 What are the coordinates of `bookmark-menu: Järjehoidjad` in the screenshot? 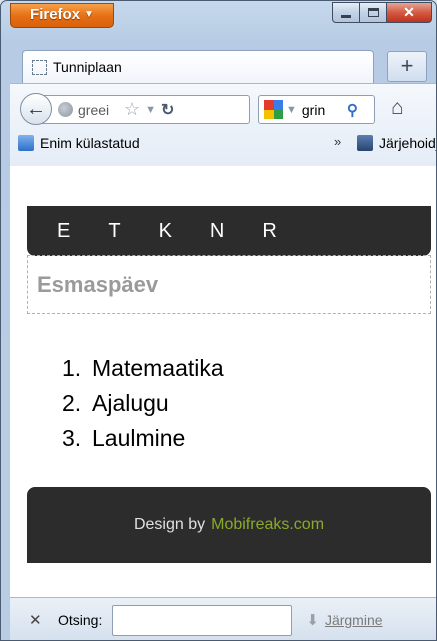 It's located at (396, 143).